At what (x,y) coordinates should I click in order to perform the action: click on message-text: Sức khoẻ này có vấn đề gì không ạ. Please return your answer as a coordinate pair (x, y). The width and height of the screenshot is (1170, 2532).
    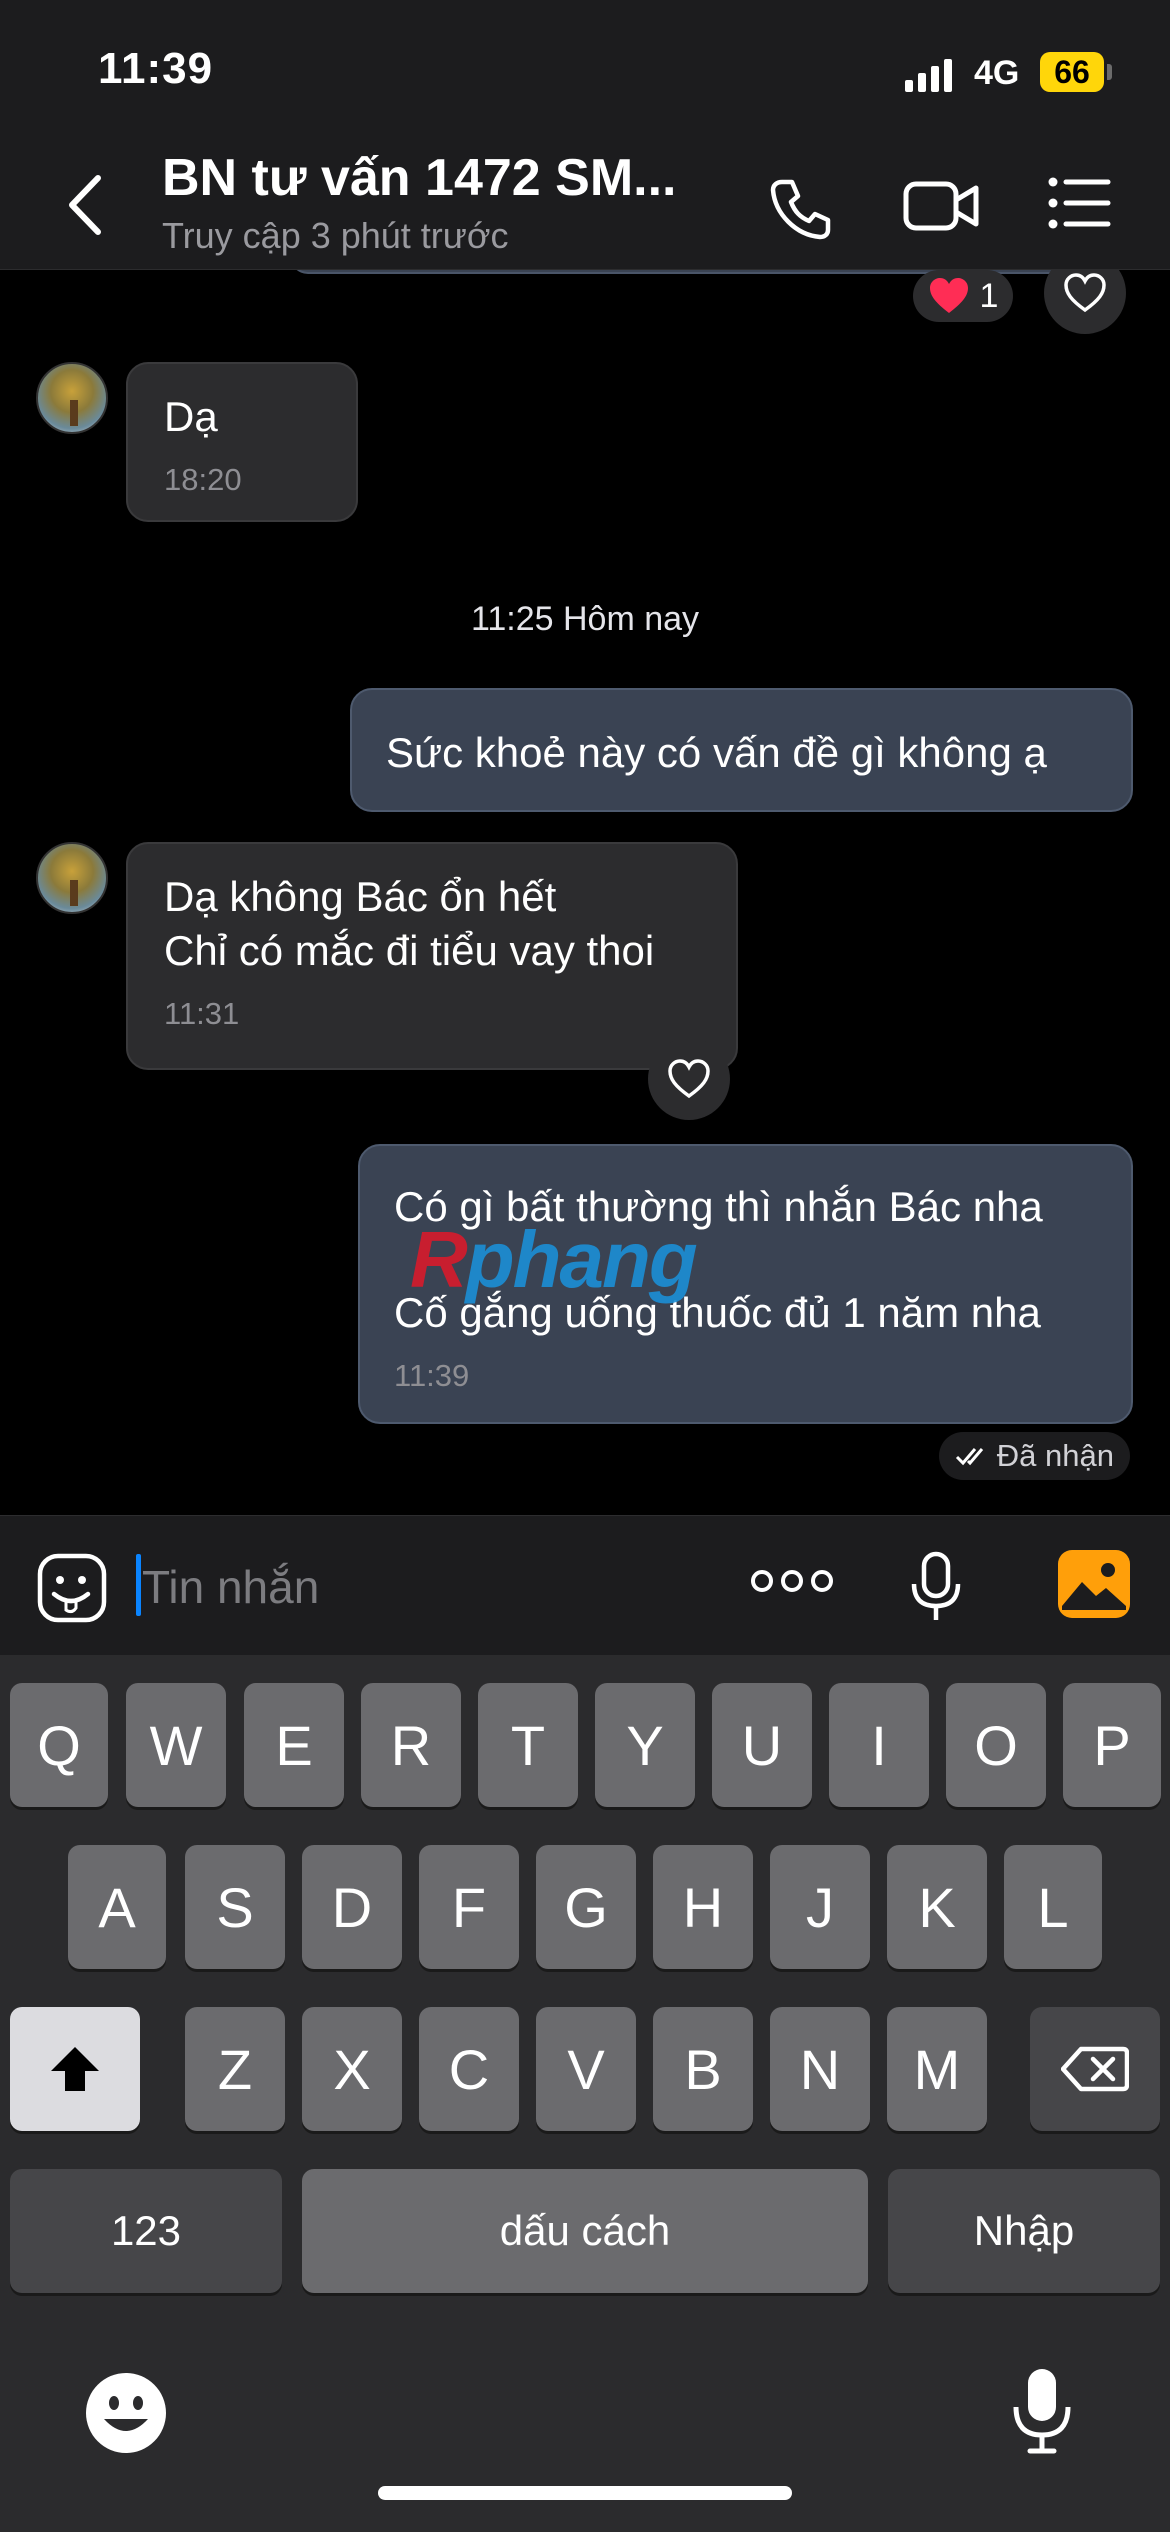
    Looking at the image, I should click on (716, 752).